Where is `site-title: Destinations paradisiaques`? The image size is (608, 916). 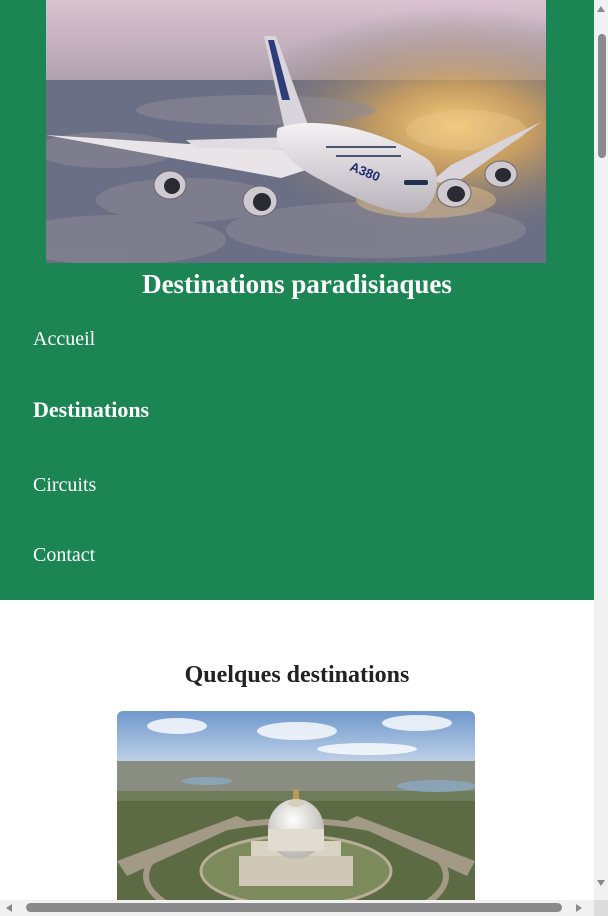
site-title: Destinations paradisiaques is located at coordinates (297, 284).